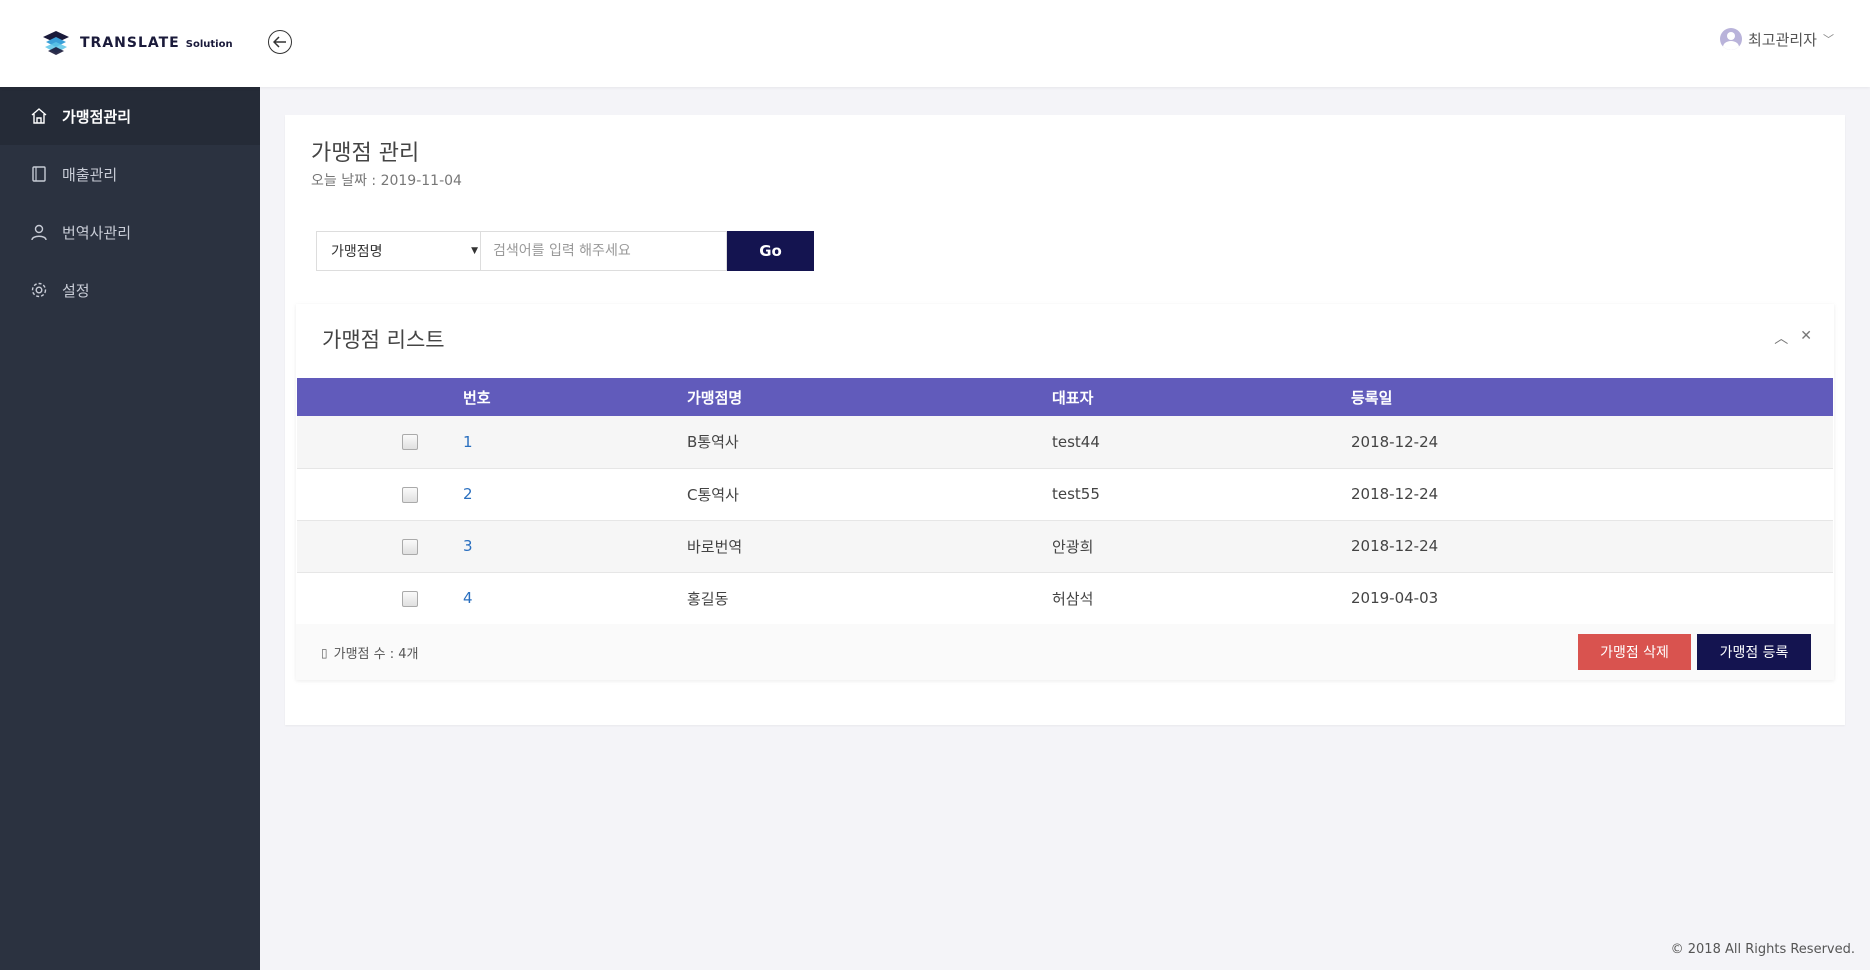 This screenshot has width=1870, height=970. I want to click on header-representative: 대표자, so click(1201, 397).